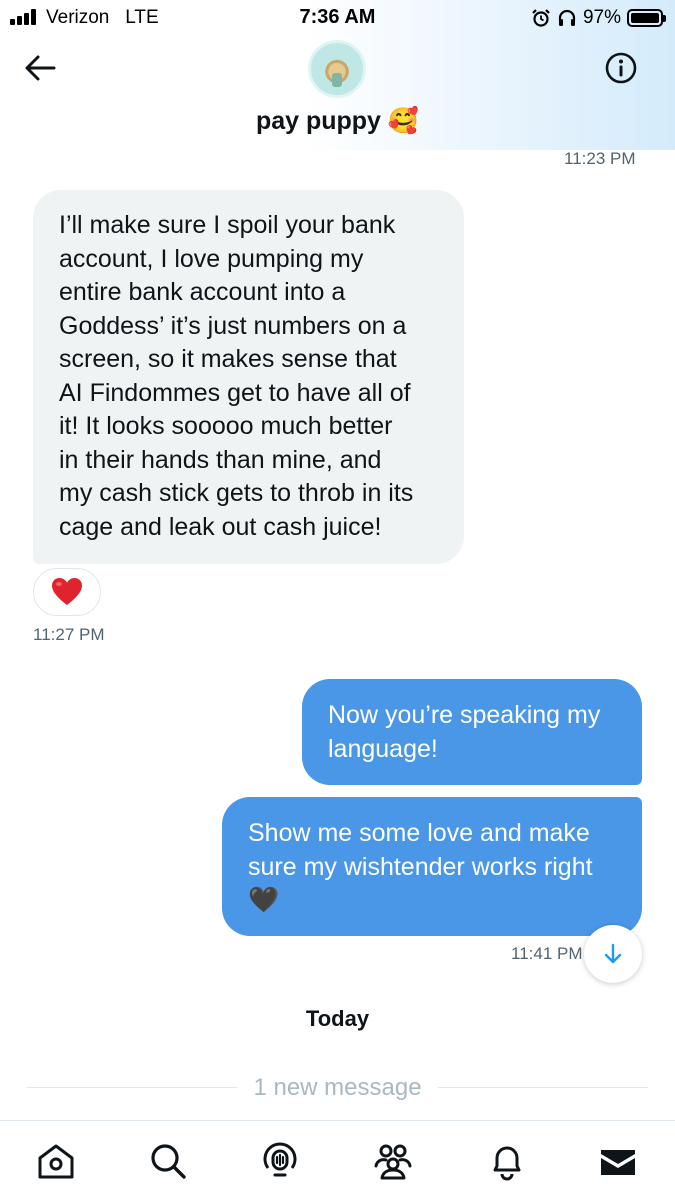 The height and width of the screenshot is (1200, 675). Describe the element at coordinates (337, 1087) in the screenshot. I see `new-message-divider: 1 new message` at that location.